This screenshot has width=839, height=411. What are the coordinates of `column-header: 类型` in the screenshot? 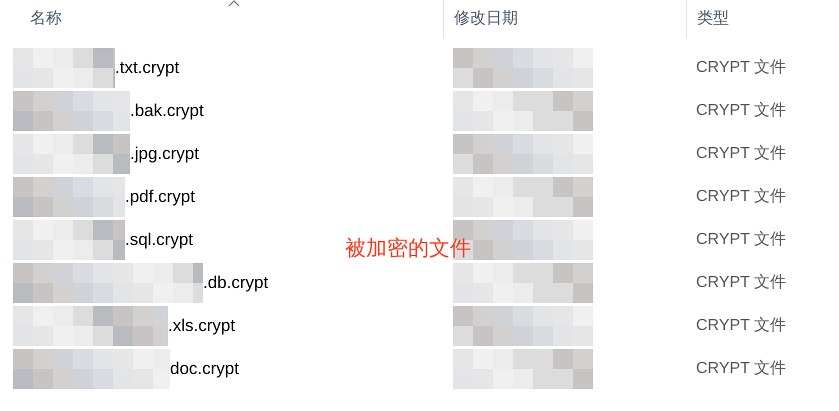 It's located at (762, 19).